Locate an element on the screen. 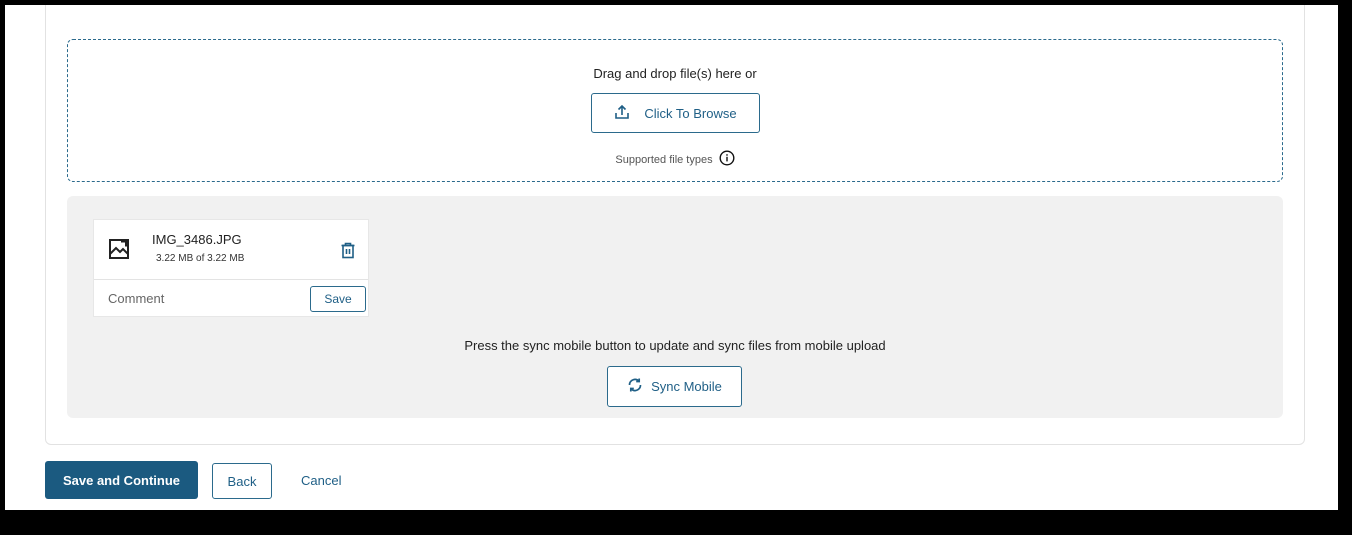 This screenshot has height=535, width=1352. browse-button-label: Click To Browse is located at coordinates (690, 113).